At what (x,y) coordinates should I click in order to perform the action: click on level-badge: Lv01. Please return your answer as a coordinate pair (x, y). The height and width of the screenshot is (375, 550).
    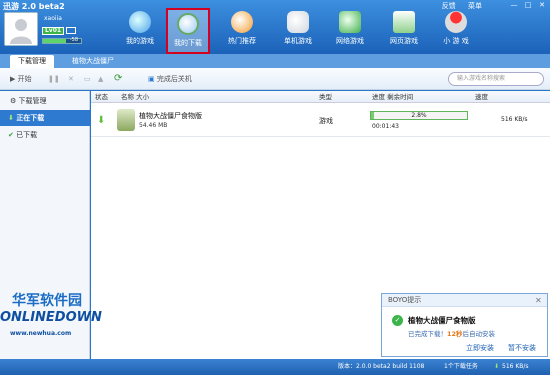
    Looking at the image, I should click on (53, 31).